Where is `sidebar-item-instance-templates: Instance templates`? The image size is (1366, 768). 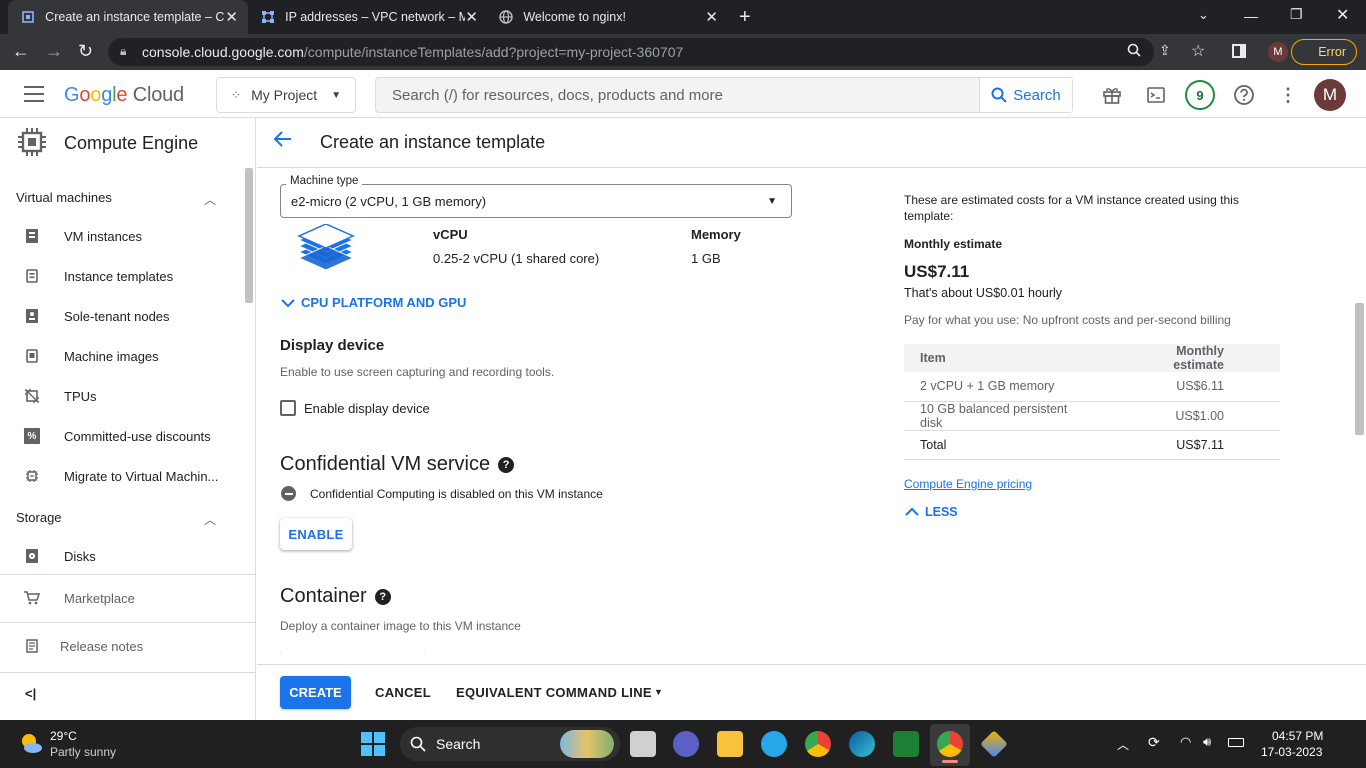 sidebar-item-instance-templates: Instance templates is located at coordinates (122, 276).